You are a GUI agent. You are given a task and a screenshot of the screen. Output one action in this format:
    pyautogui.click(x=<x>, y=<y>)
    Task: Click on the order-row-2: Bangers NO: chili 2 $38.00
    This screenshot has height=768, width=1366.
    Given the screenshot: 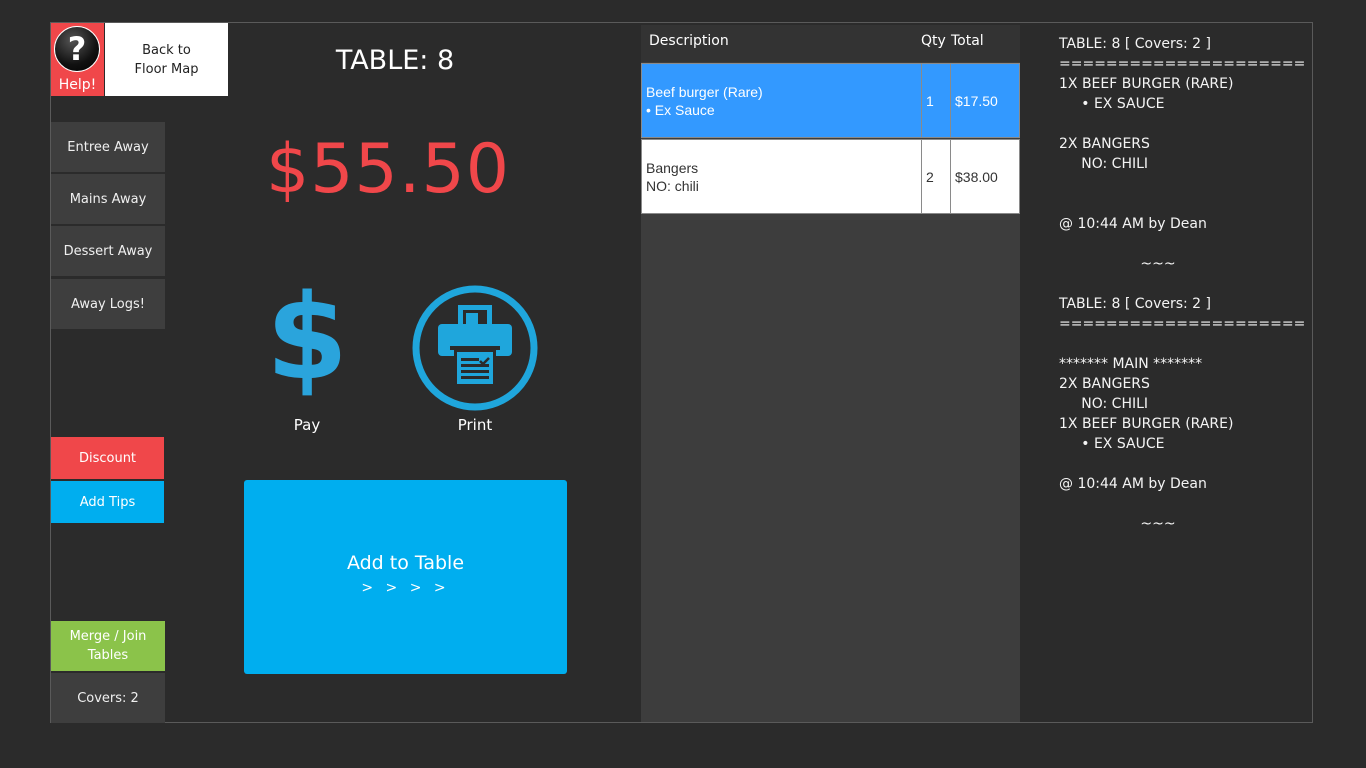 What is the action you would take?
    pyautogui.click(x=830, y=176)
    